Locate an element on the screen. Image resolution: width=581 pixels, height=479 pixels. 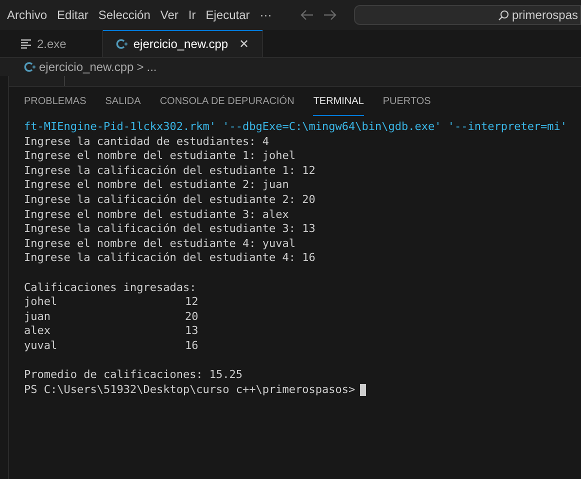
menu-item: ··· is located at coordinates (266, 15).